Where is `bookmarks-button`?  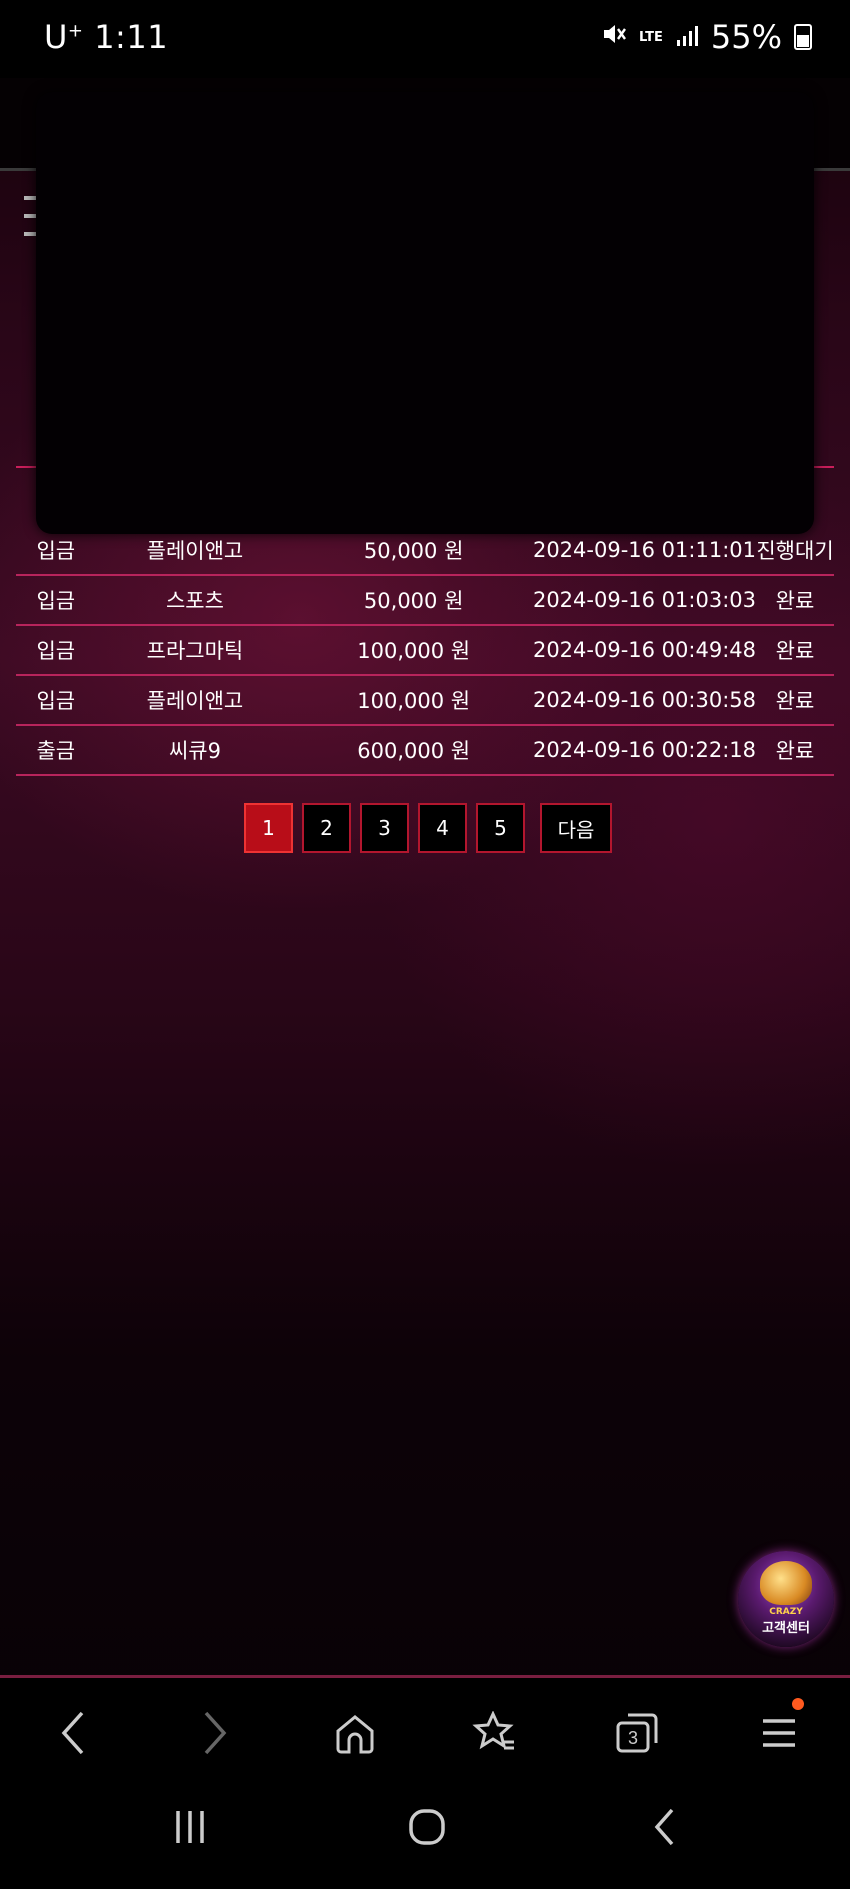 bookmarks-button is located at coordinates (495, 1733).